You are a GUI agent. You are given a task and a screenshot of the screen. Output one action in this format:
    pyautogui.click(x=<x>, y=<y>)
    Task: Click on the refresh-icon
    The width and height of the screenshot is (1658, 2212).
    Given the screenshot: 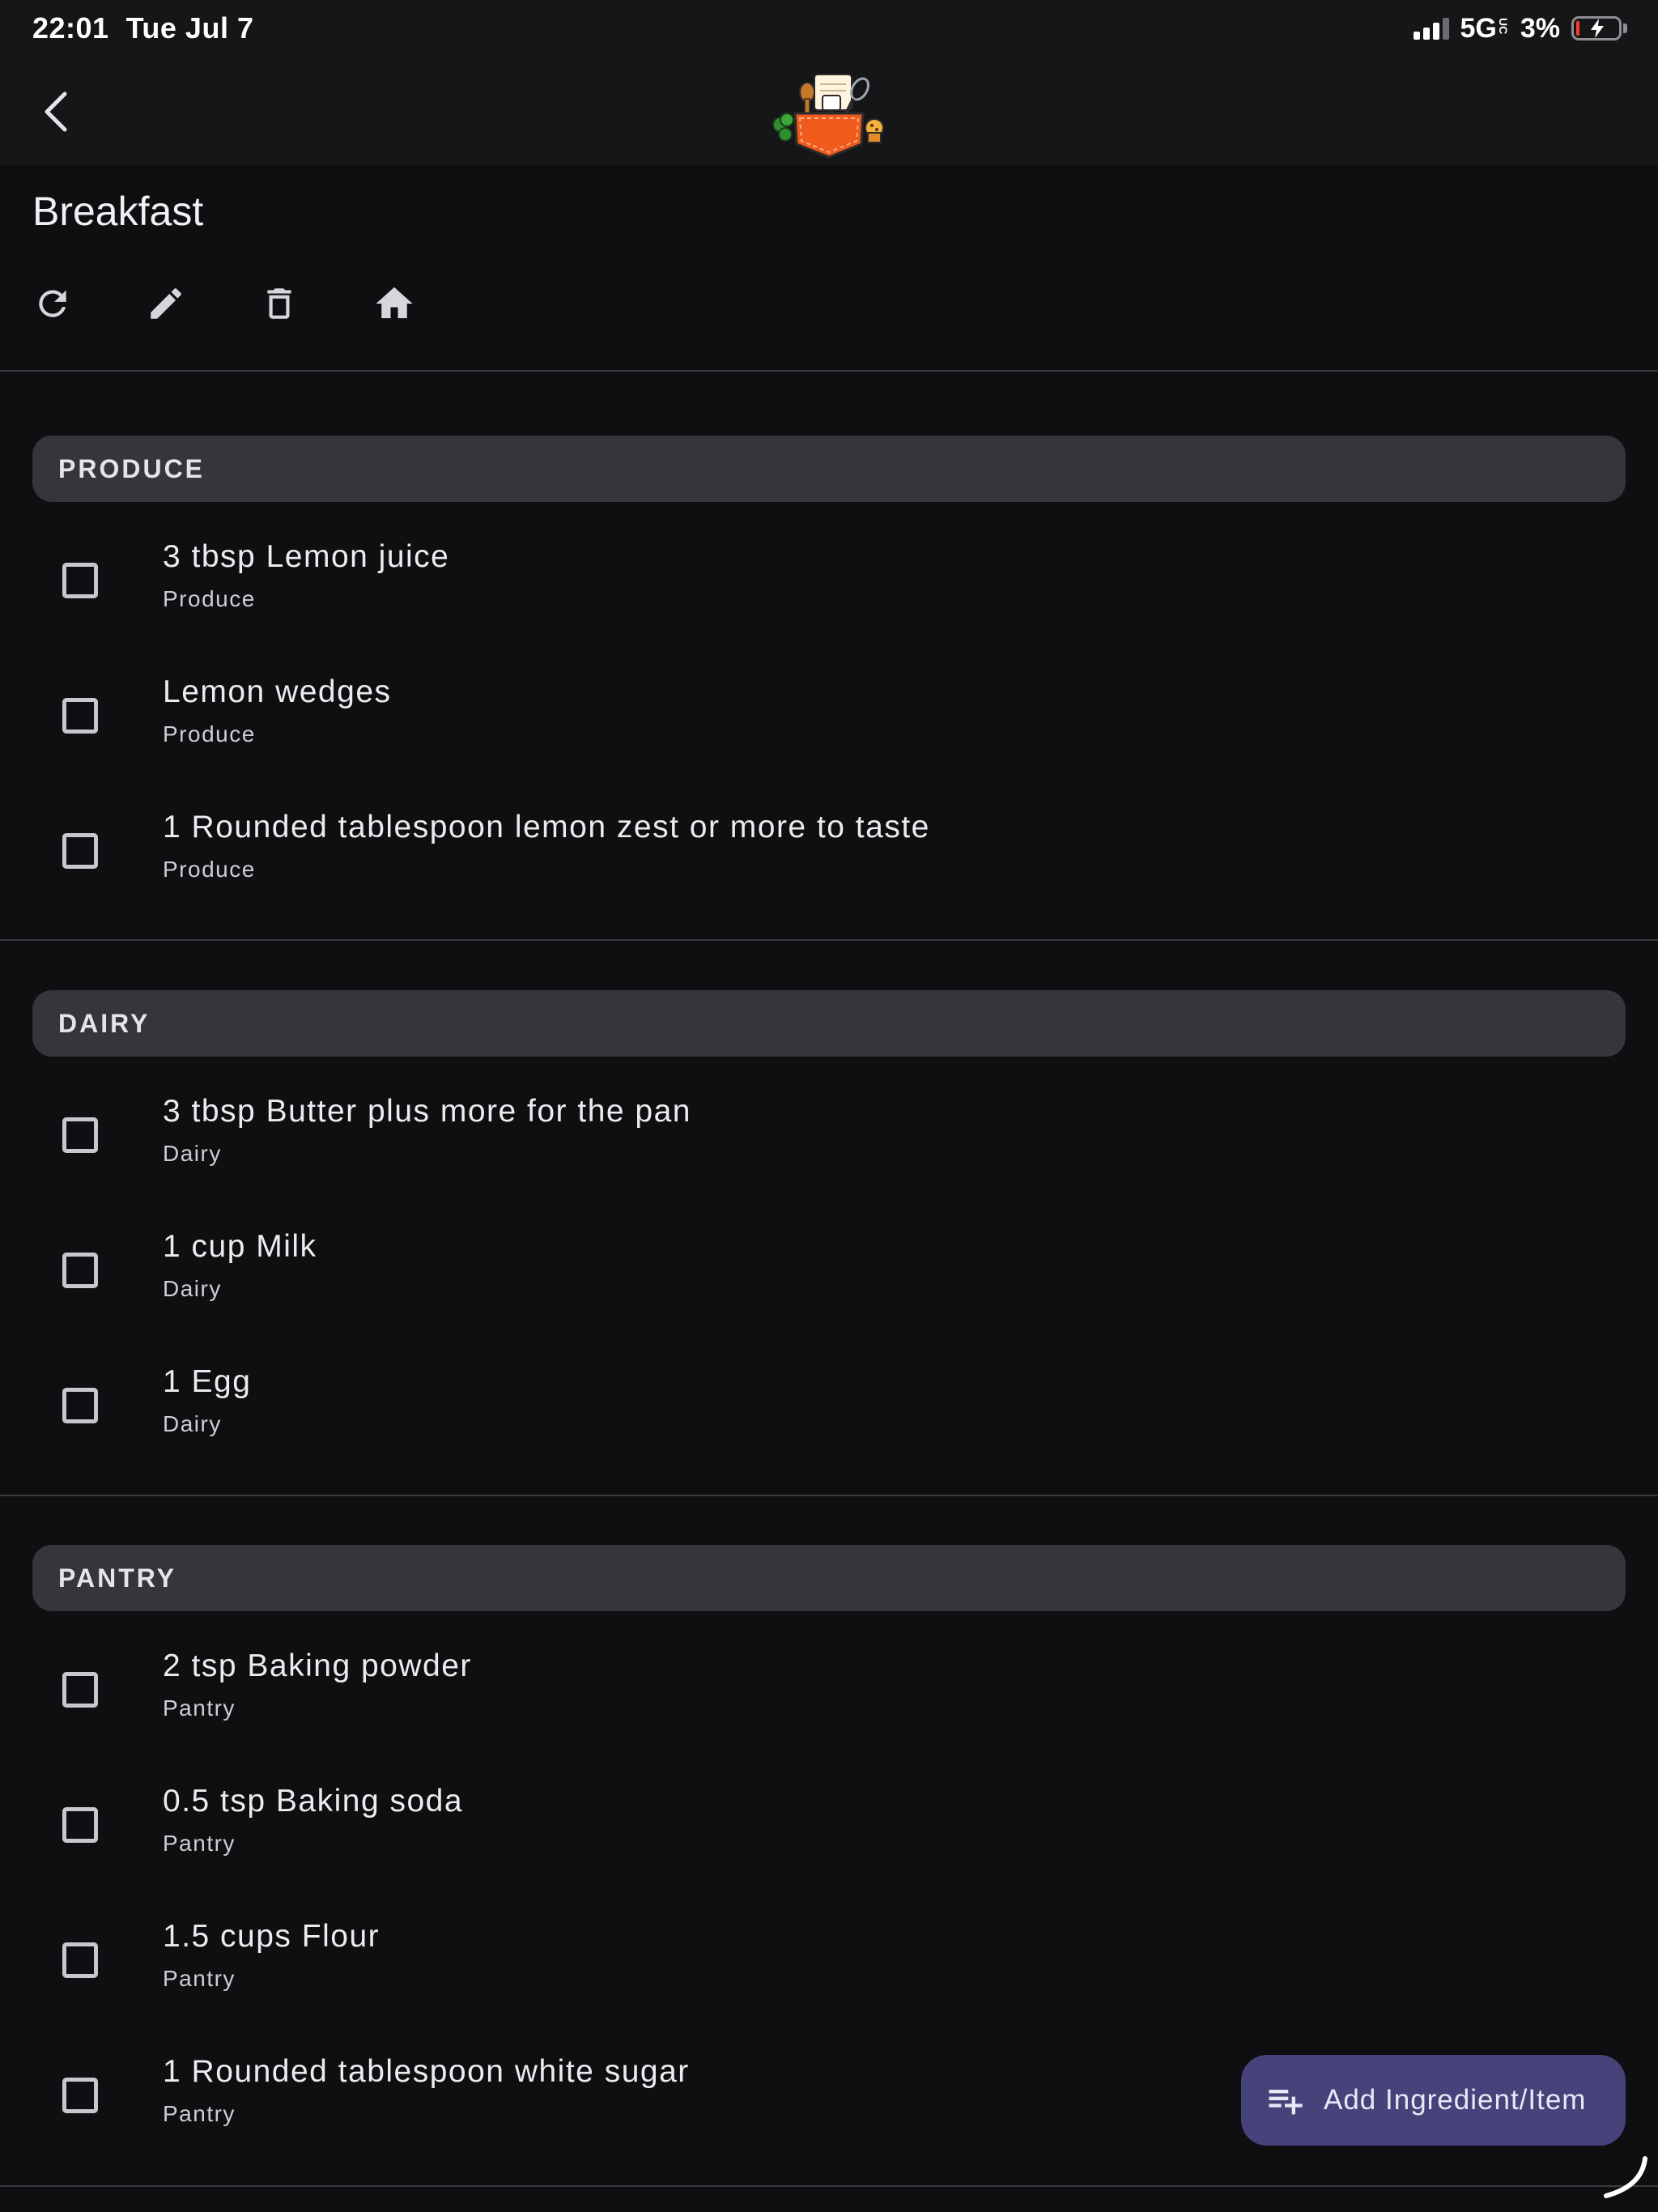 What is the action you would take?
    pyautogui.click(x=52, y=303)
    